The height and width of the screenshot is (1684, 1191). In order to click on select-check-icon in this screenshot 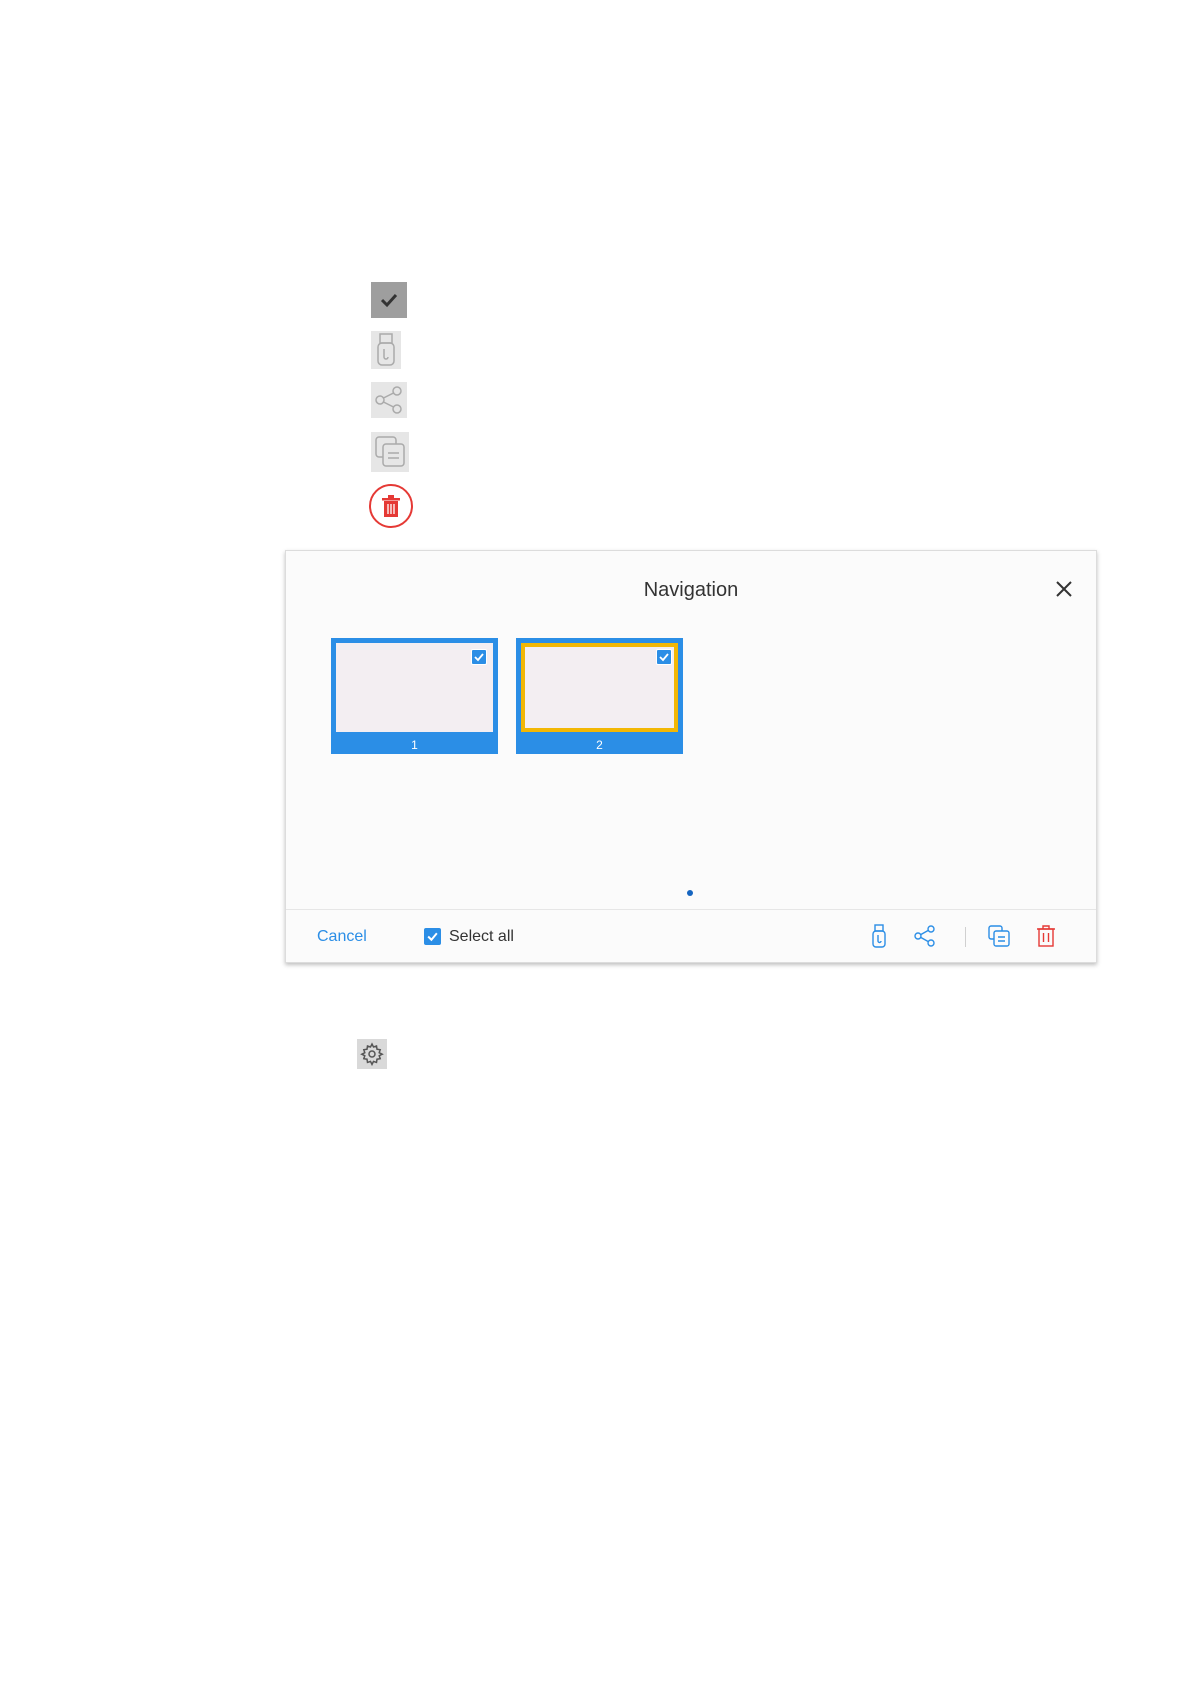, I will do `click(389, 300)`.